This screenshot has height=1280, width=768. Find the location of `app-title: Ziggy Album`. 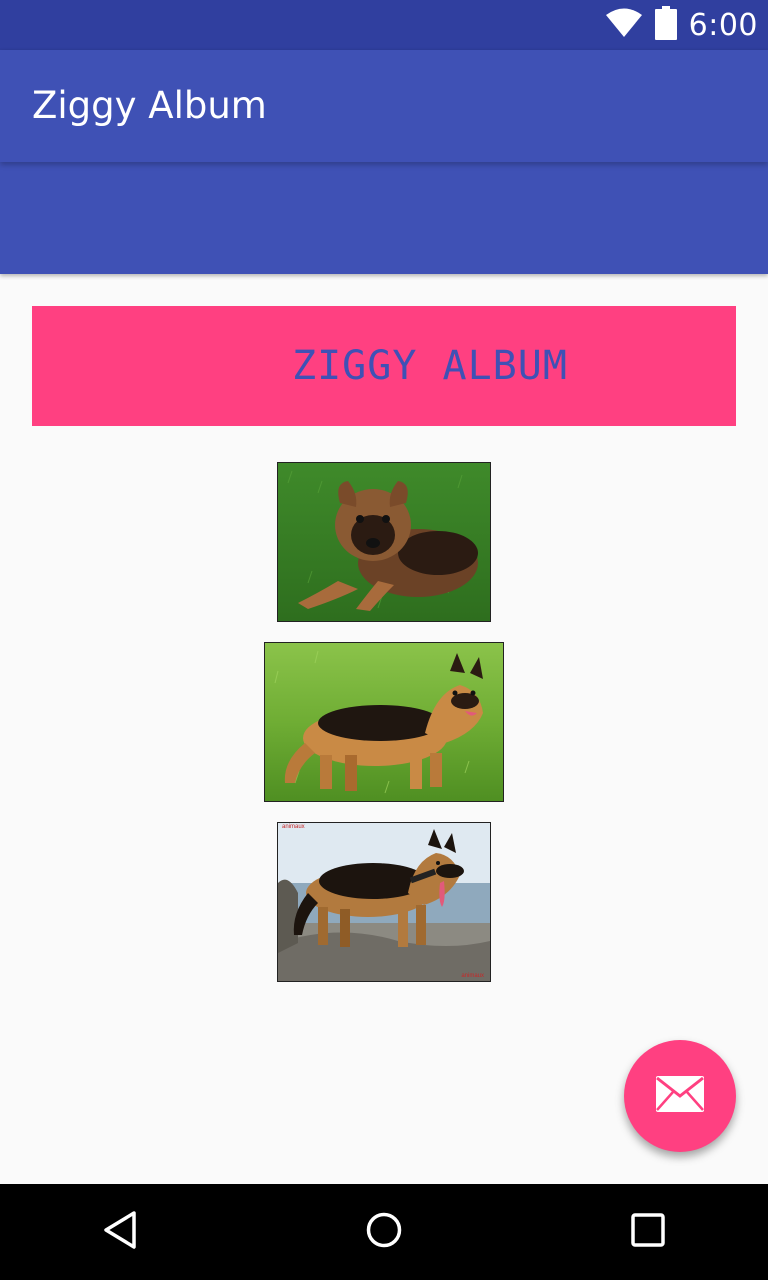

app-title: Ziggy Album is located at coordinates (149, 105).